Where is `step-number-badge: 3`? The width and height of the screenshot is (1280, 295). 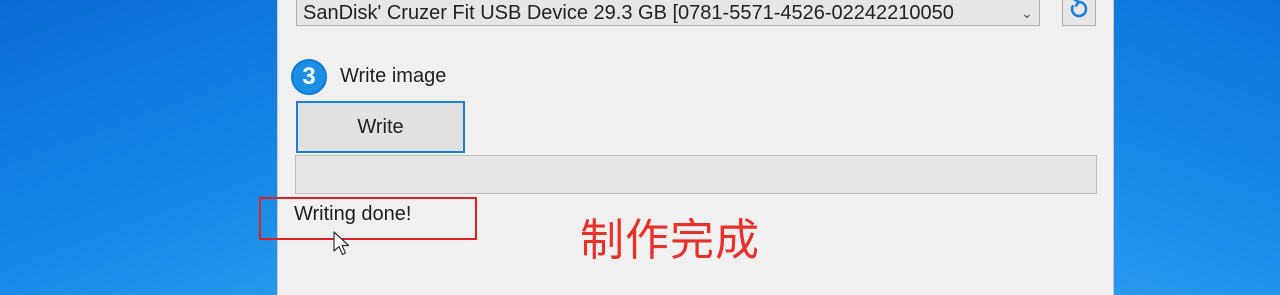 step-number-badge: 3 is located at coordinates (309, 77).